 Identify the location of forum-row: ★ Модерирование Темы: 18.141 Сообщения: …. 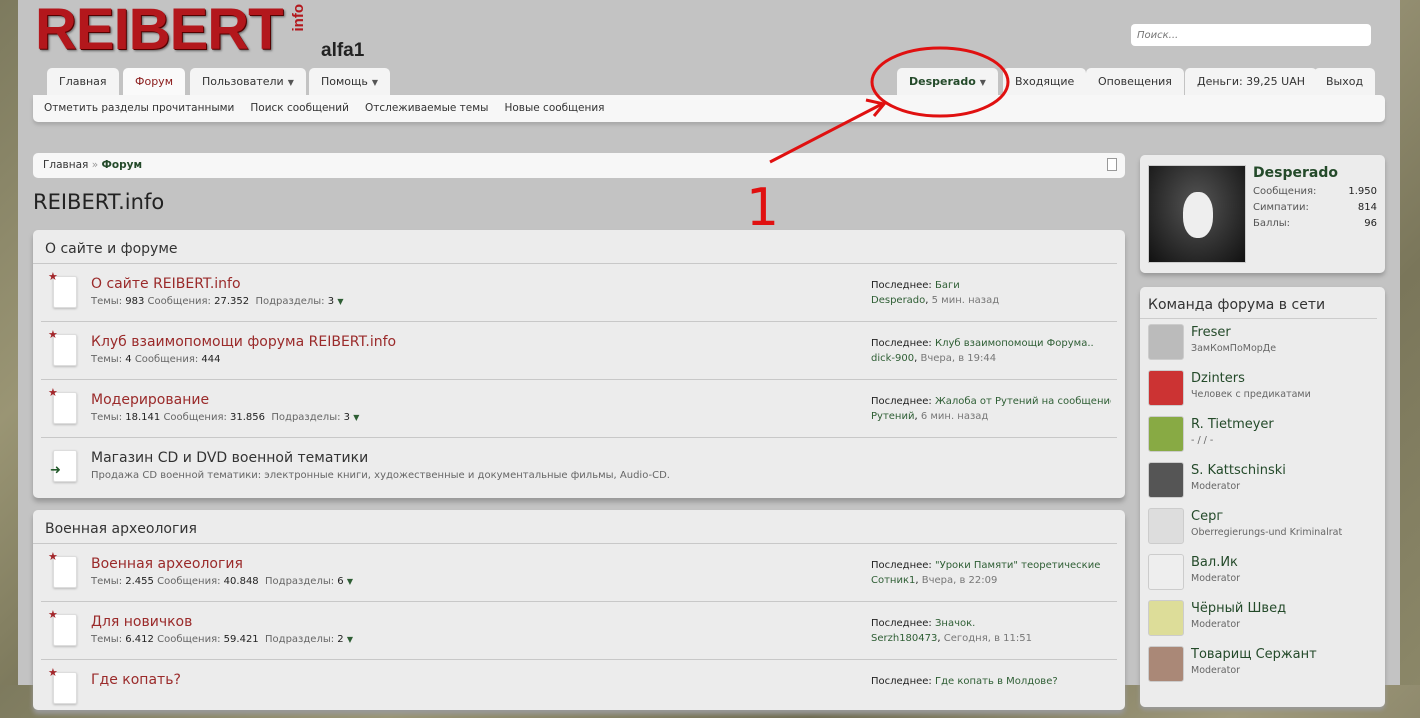
(579, 409).